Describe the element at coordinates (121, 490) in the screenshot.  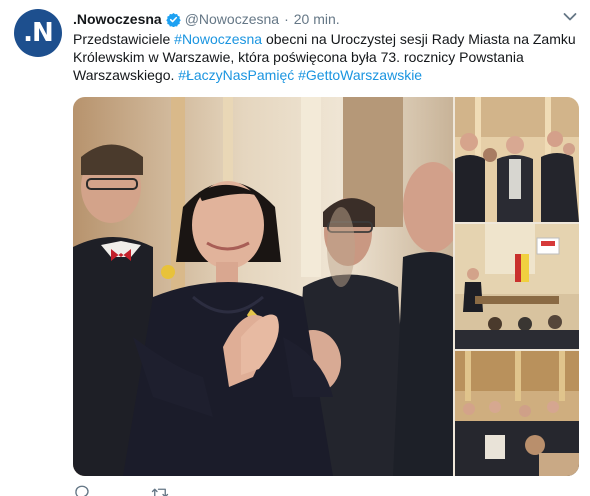
I see `tweet-actions` at that location.